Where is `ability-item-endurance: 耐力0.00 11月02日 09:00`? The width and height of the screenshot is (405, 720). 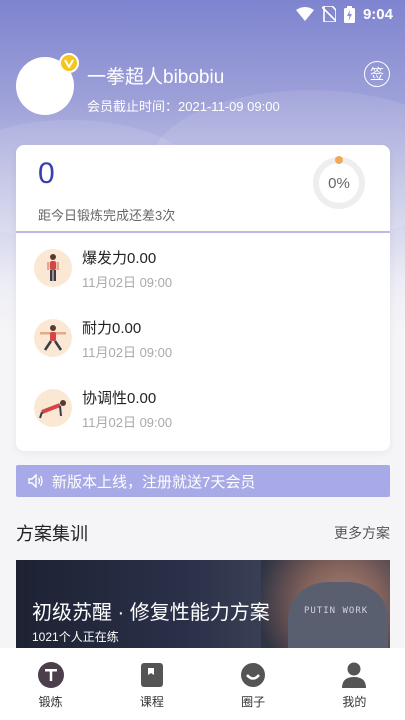
ability-item-endurance: 耐力0.00 11月02日 09:00 is located at coordinates (199, 341).